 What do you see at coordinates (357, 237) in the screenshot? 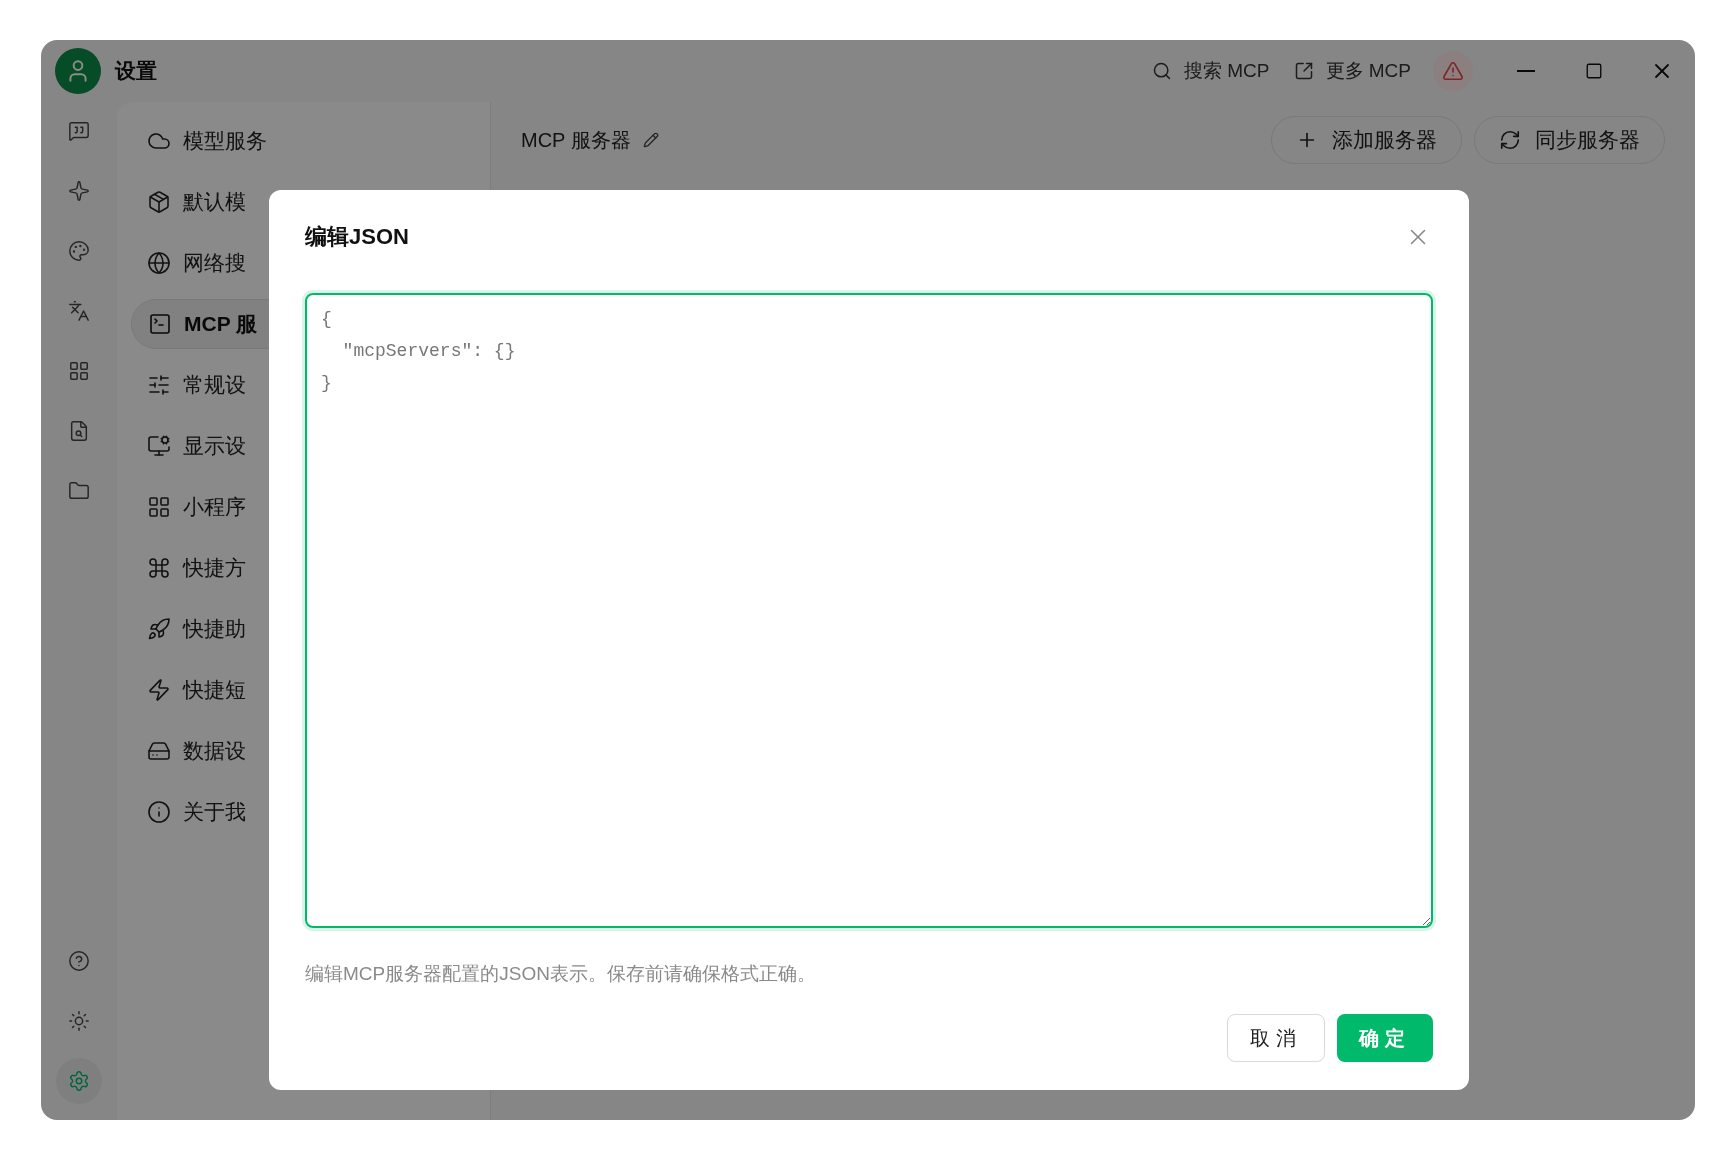
I see `dialog-title: 编辑JSON` at bounding box center [357, 237].